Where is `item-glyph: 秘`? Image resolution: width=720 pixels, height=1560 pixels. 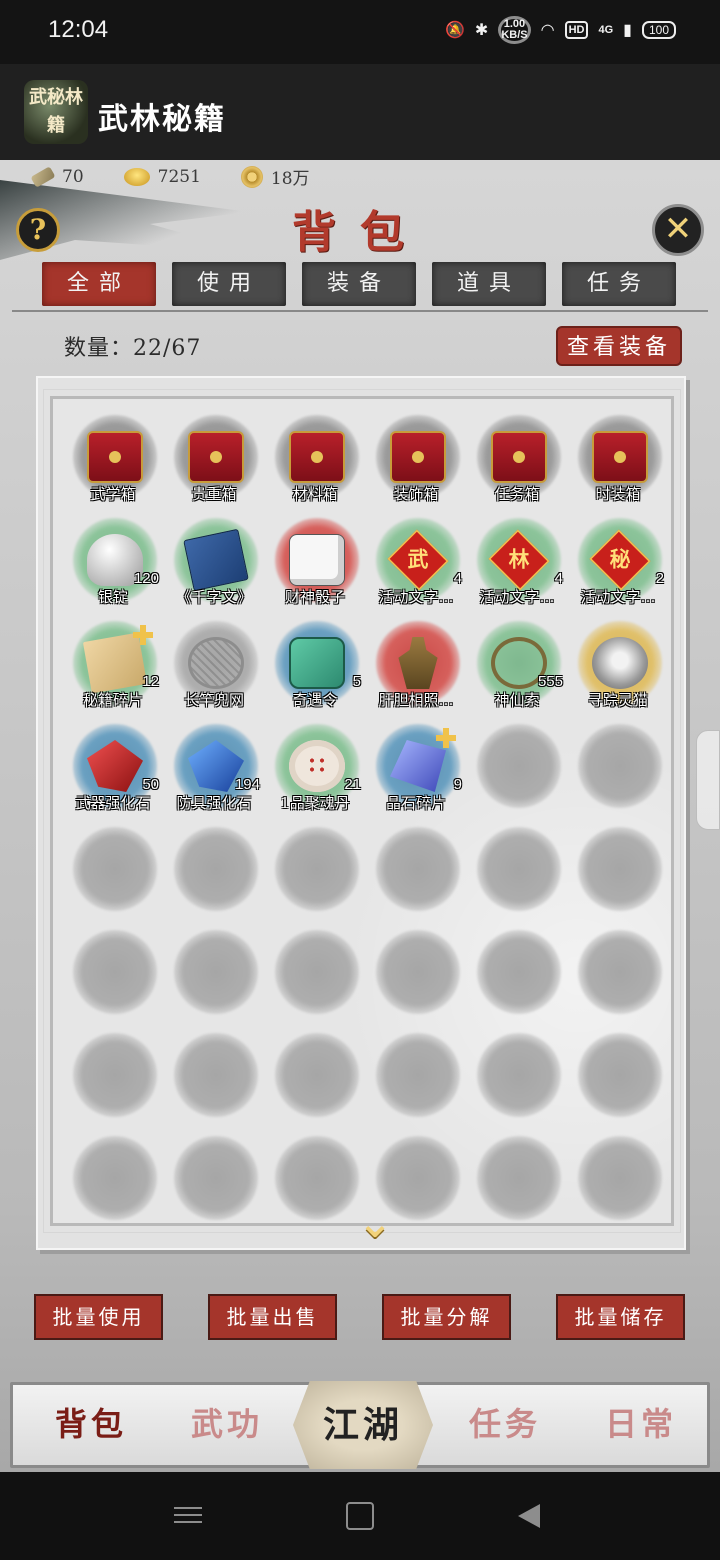 item-glyph: 秘 is located at coordinates (620, 559).